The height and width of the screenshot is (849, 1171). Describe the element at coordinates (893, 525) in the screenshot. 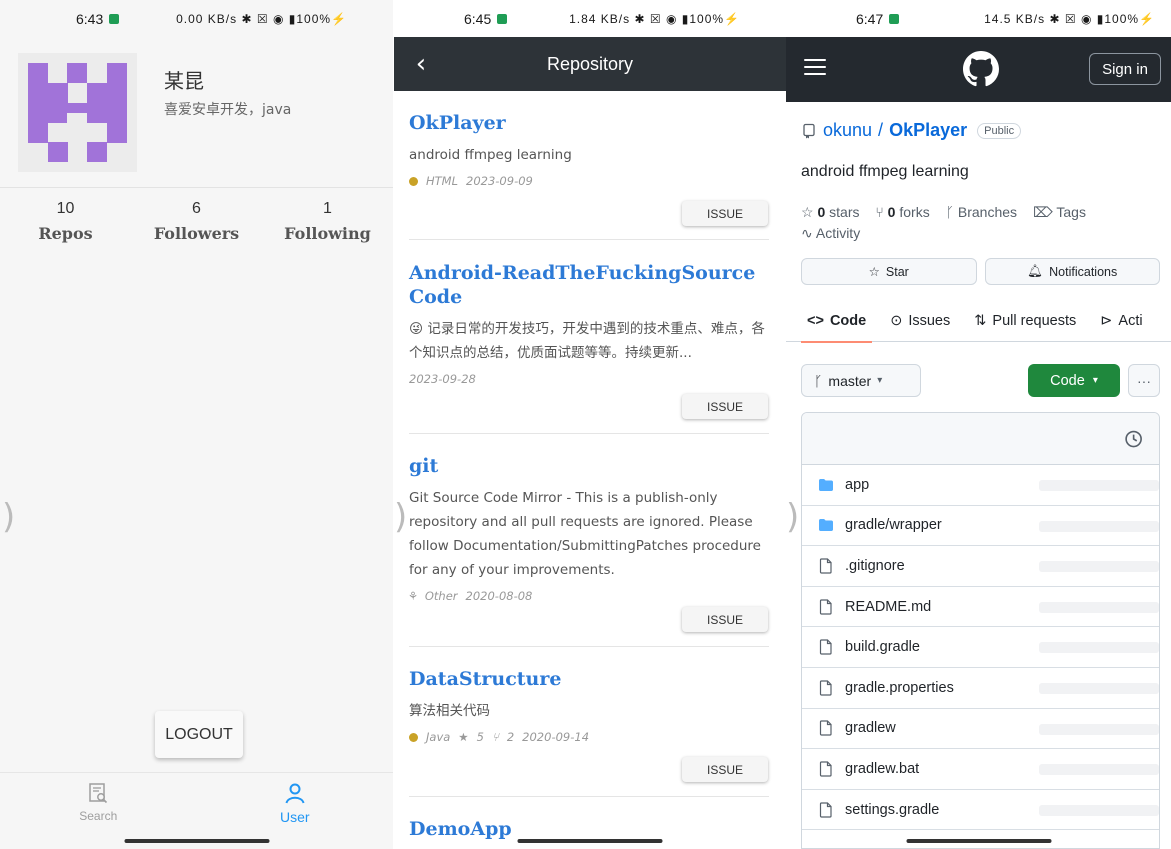

I see `file-name: gradle/wrapper` at that location.